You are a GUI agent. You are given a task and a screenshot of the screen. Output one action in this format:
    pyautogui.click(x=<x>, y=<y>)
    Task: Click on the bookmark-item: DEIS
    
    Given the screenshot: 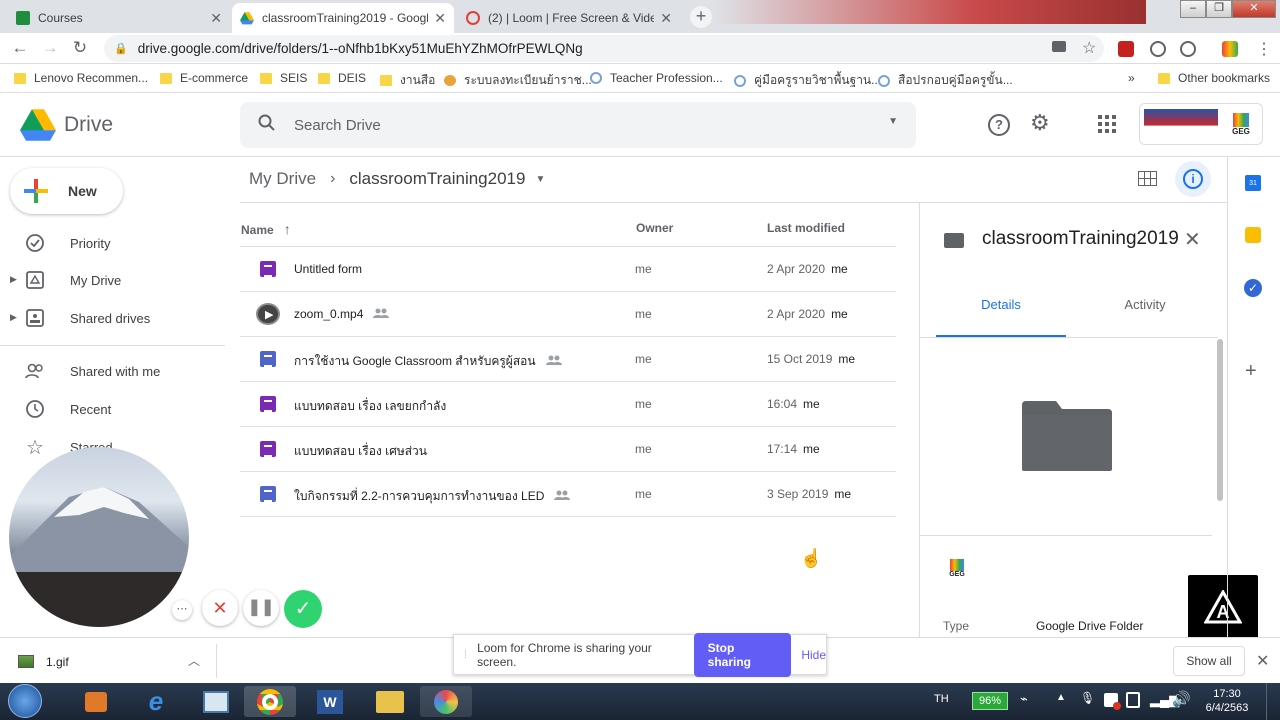 What is the action you would take?
    pyautogui.click(x=342, y=78)
    